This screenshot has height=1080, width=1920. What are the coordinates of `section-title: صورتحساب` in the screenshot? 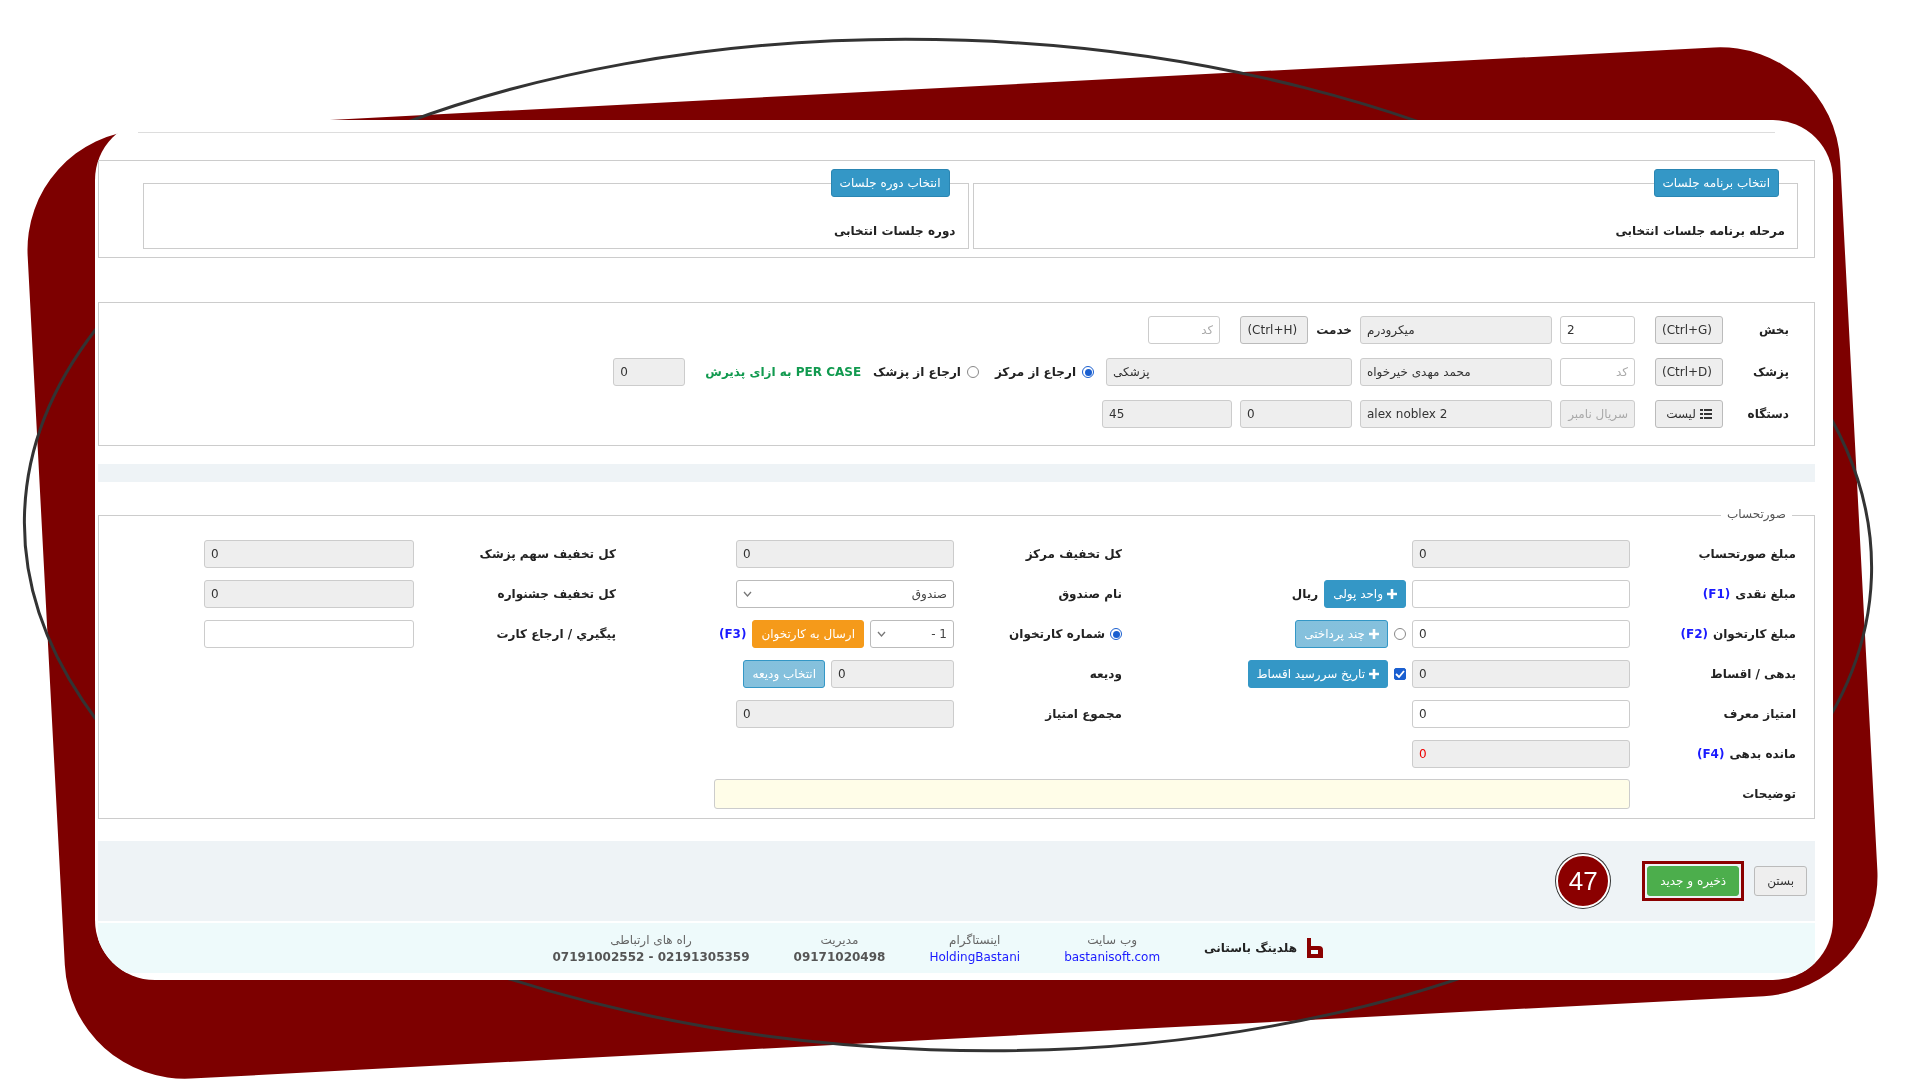 It's located at (1756, 514).